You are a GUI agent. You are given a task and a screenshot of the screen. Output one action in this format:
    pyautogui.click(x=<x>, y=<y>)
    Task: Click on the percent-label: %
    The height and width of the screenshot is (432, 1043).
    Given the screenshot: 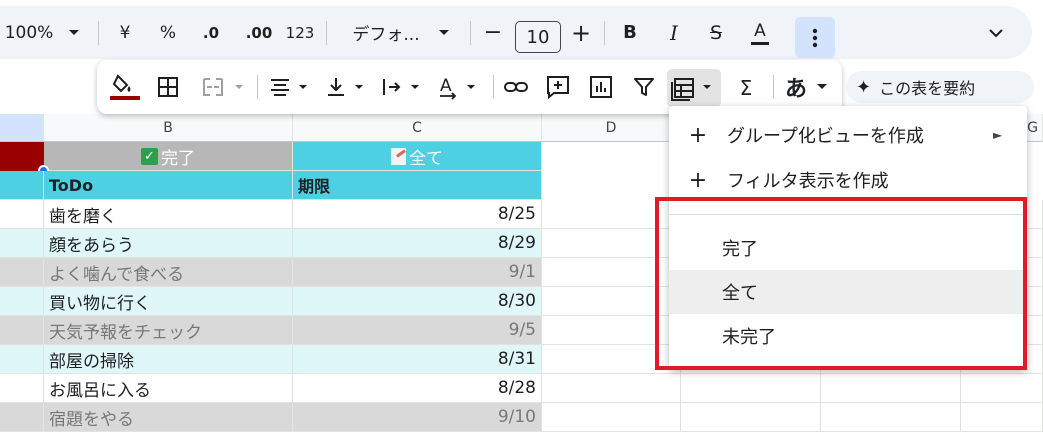 What is the action you would take?
    pyautogui.click(x=168, y=32)
    